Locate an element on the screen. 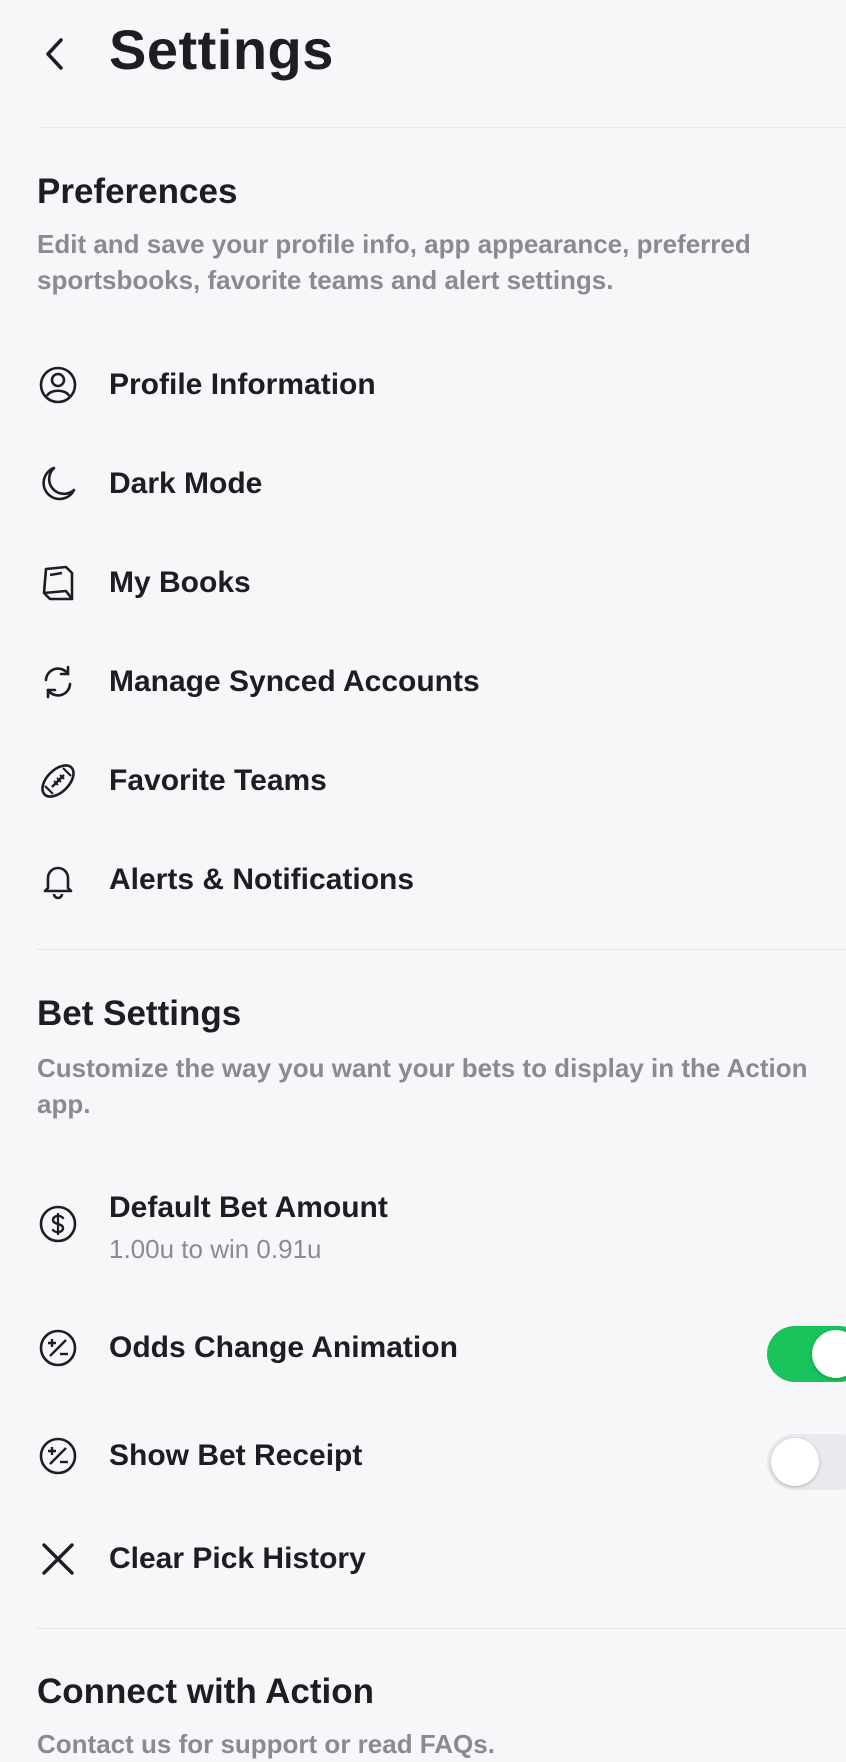 The width and height of the screenshot is (846, 1762). settings-item-label: Profile Information is located at coordinates (242, 384).